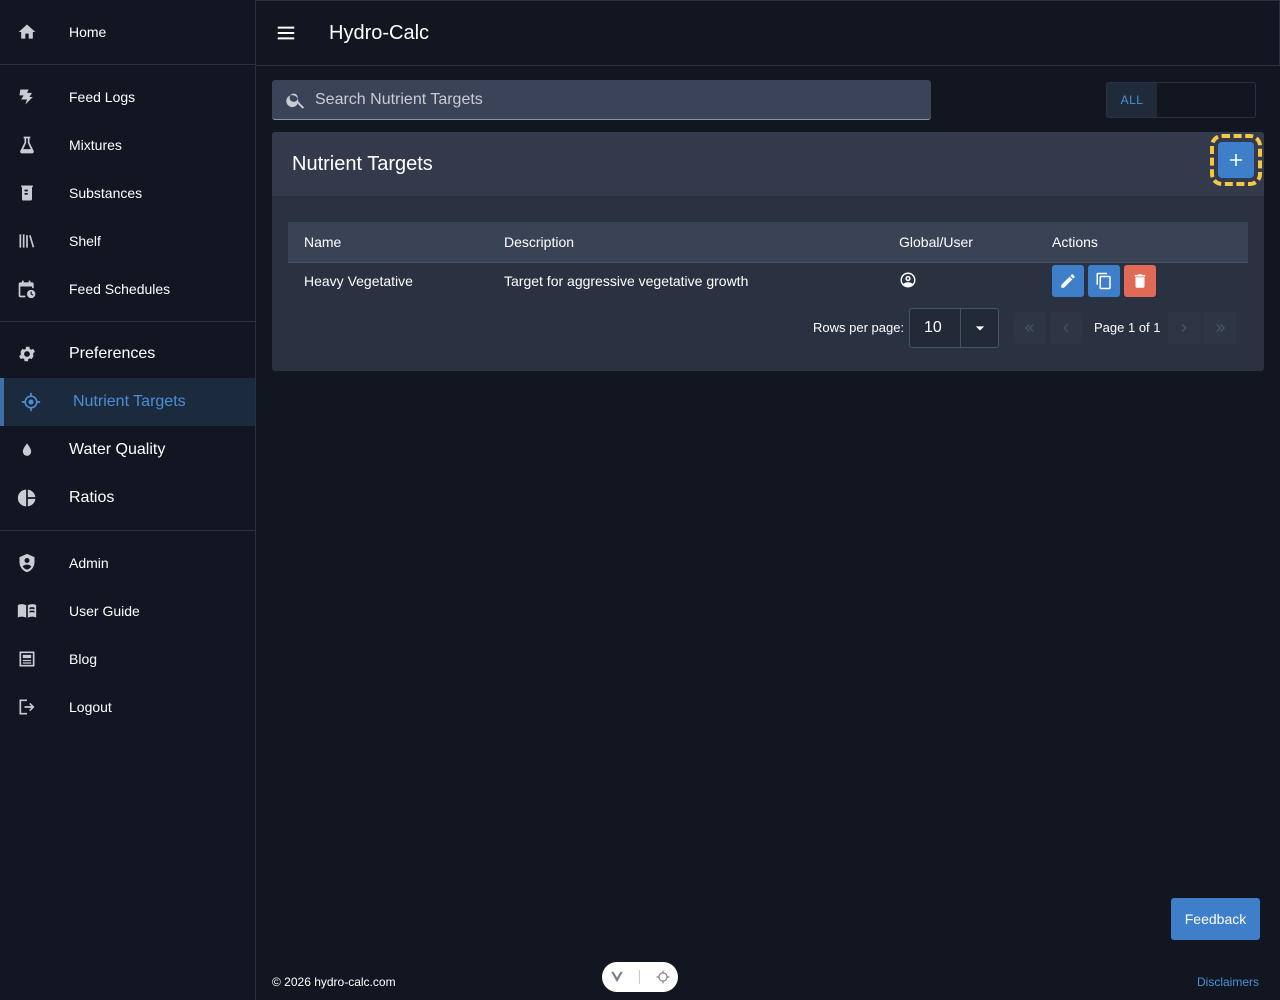  Describe the element at coordinates (605, 99) in the screenshot. I see `search-input` at that location.